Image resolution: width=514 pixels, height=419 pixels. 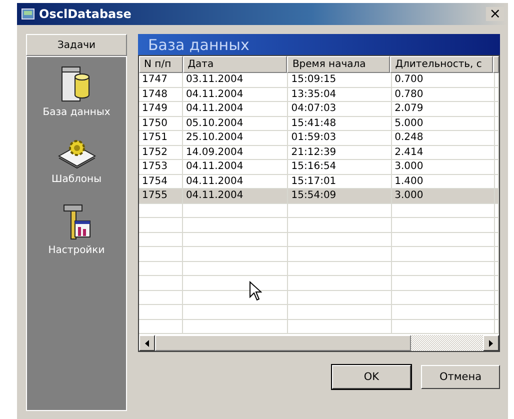 What do you see at coordinates (340, 167) in the screenshot?
I see `table-cell: 15:16:54` at bounding box center [340, 167].